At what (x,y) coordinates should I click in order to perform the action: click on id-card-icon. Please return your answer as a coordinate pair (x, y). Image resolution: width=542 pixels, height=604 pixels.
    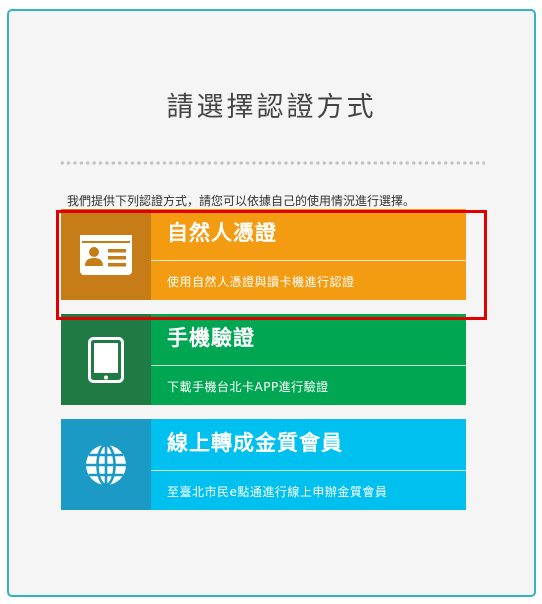
    Looking at the image, I should click on (106, 254).